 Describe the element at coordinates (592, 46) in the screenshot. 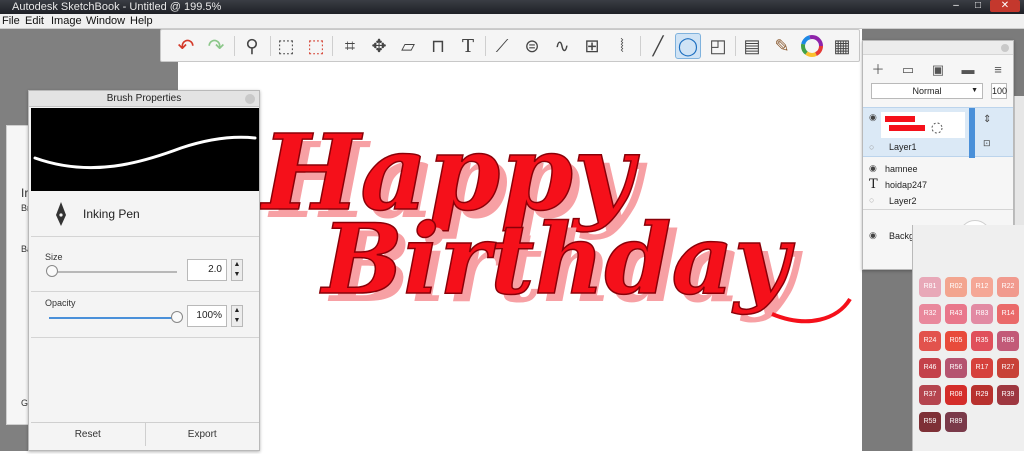

I see `perspective-button: ⊞` at that location.